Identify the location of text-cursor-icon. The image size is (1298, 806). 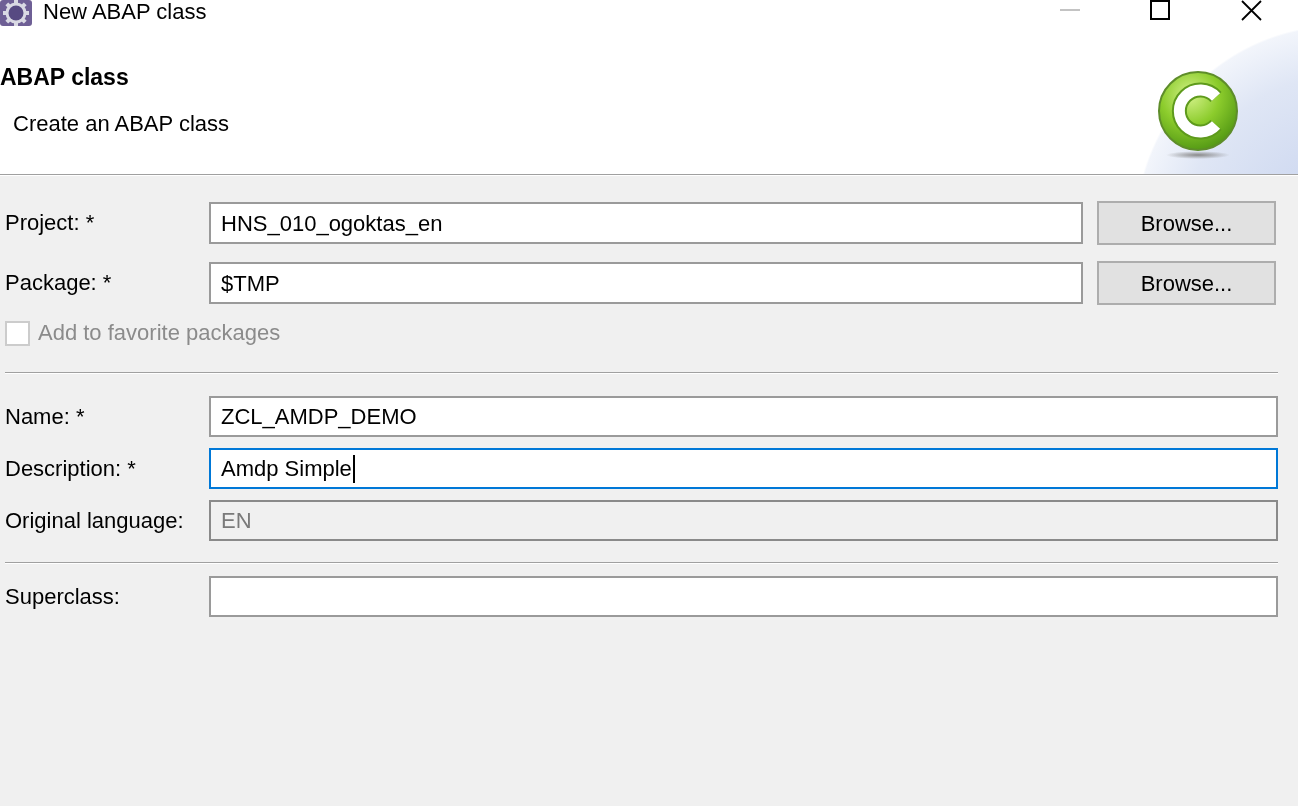
(353, 468).